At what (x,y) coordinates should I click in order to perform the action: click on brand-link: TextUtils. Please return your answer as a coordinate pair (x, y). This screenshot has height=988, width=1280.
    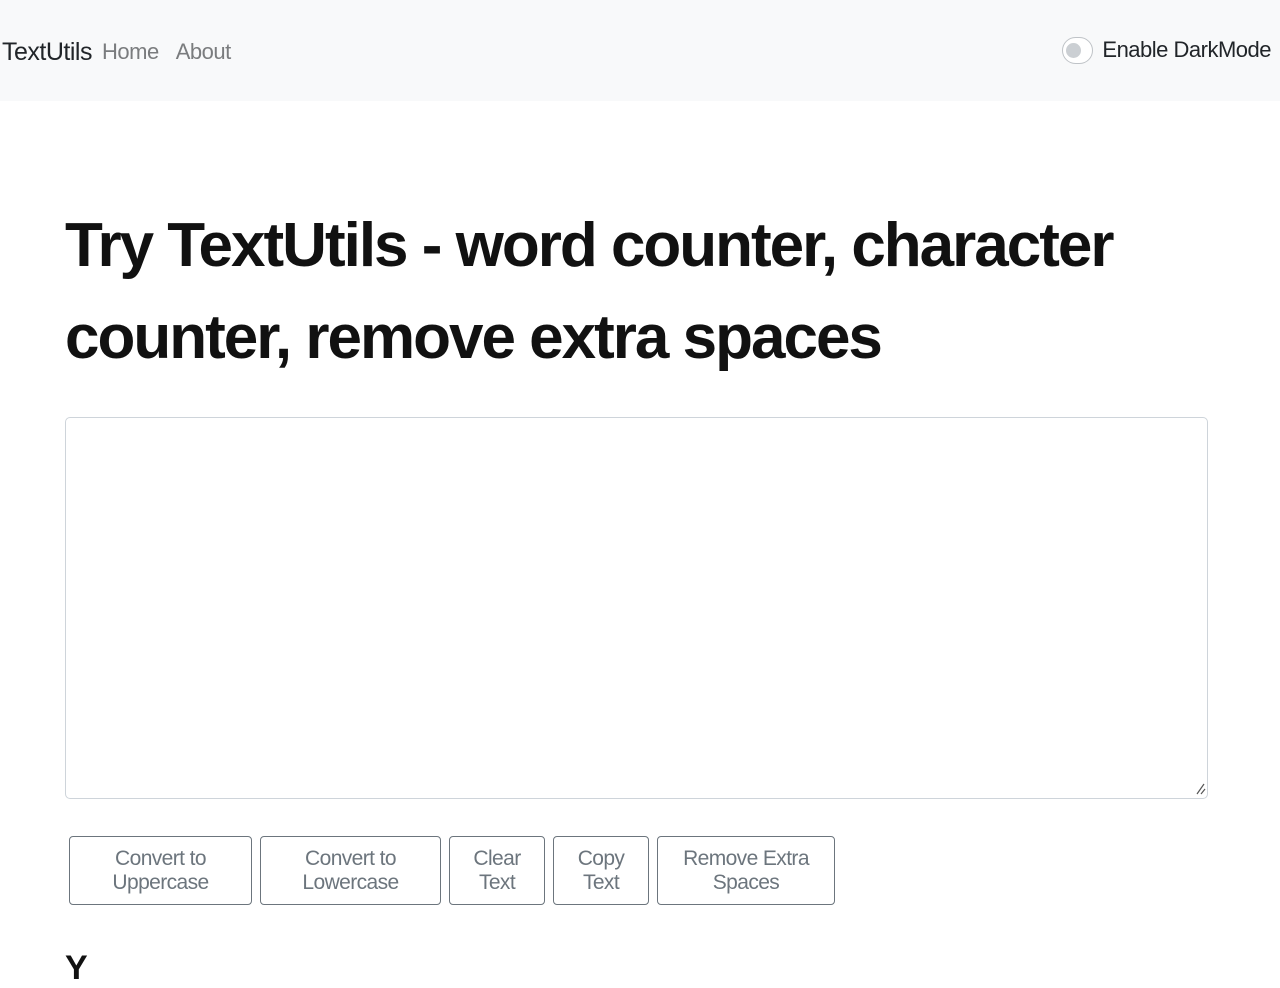
    Looking at the image, I should click on (47, 52).